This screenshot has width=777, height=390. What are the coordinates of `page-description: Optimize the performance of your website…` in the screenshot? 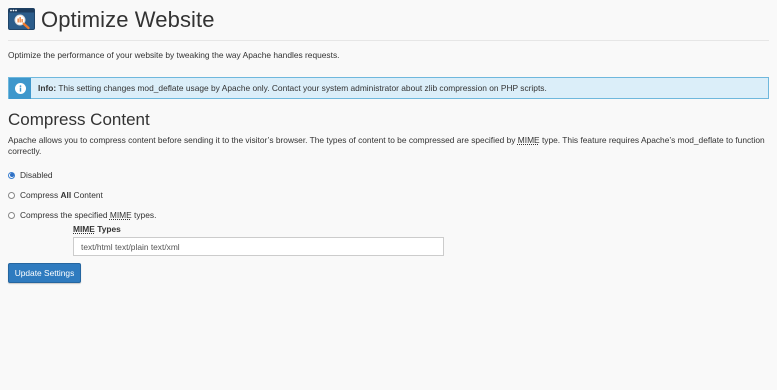 It's located at (174, 55).